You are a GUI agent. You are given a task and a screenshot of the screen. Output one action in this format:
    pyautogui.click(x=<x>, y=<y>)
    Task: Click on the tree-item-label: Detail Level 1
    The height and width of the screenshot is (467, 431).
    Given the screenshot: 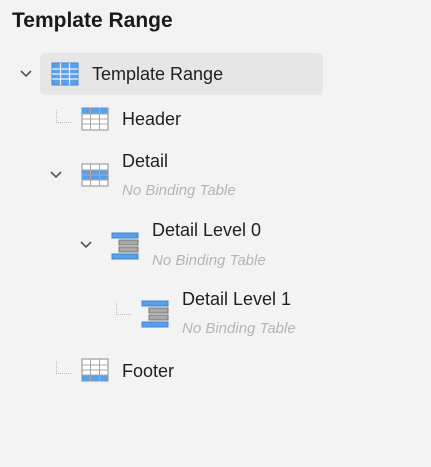 What is the action you would take?
    pyautogui.click(x=237, y=299)
    